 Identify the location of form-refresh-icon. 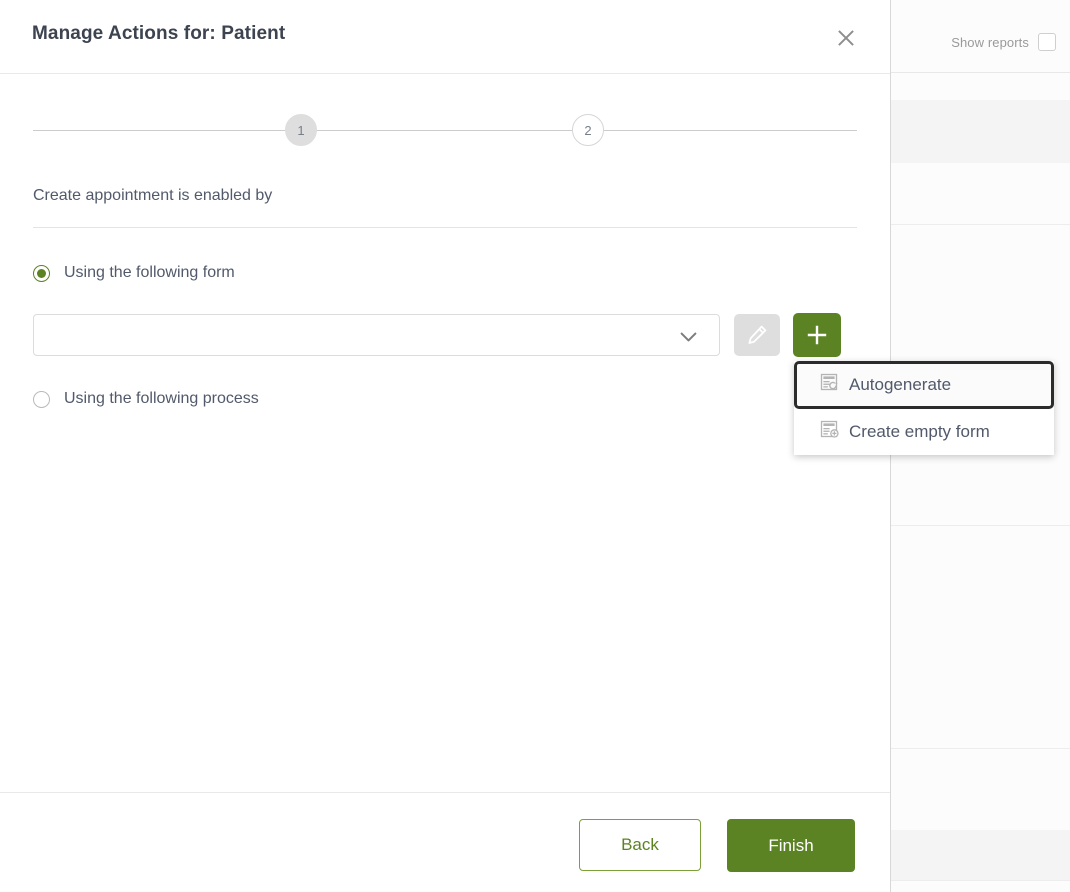
(829, 385).